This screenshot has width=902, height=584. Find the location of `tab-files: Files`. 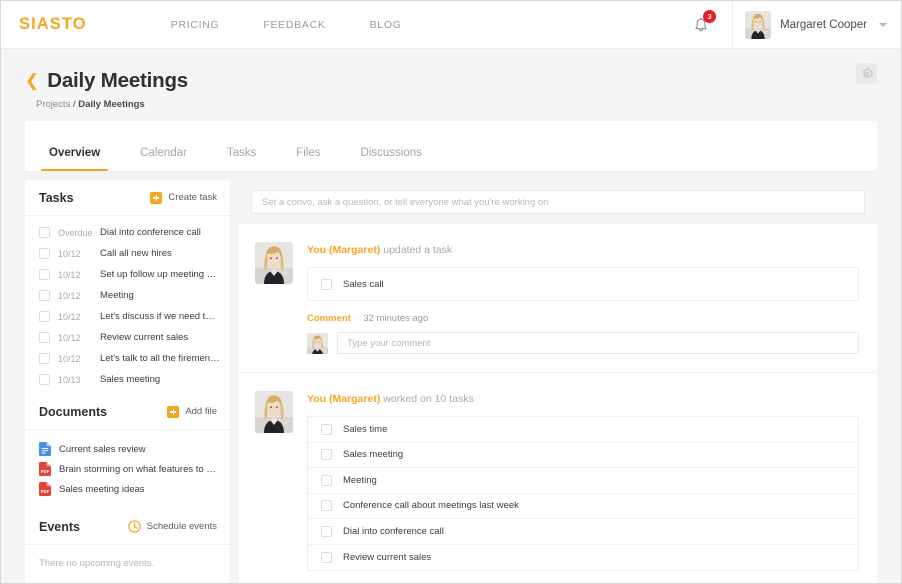

tab-files: Files is located at coordinates (308, 159).